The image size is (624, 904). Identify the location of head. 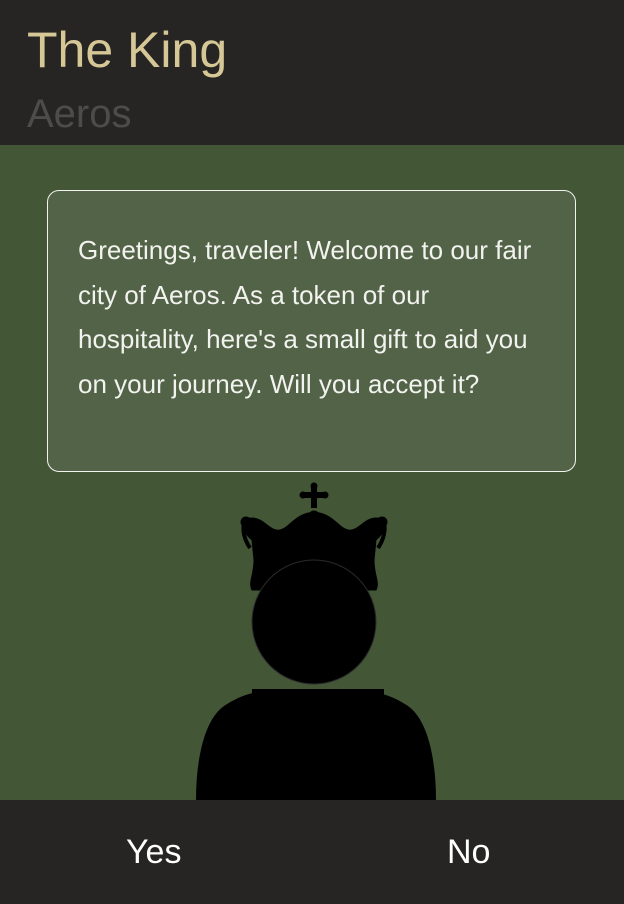
(314, 622).